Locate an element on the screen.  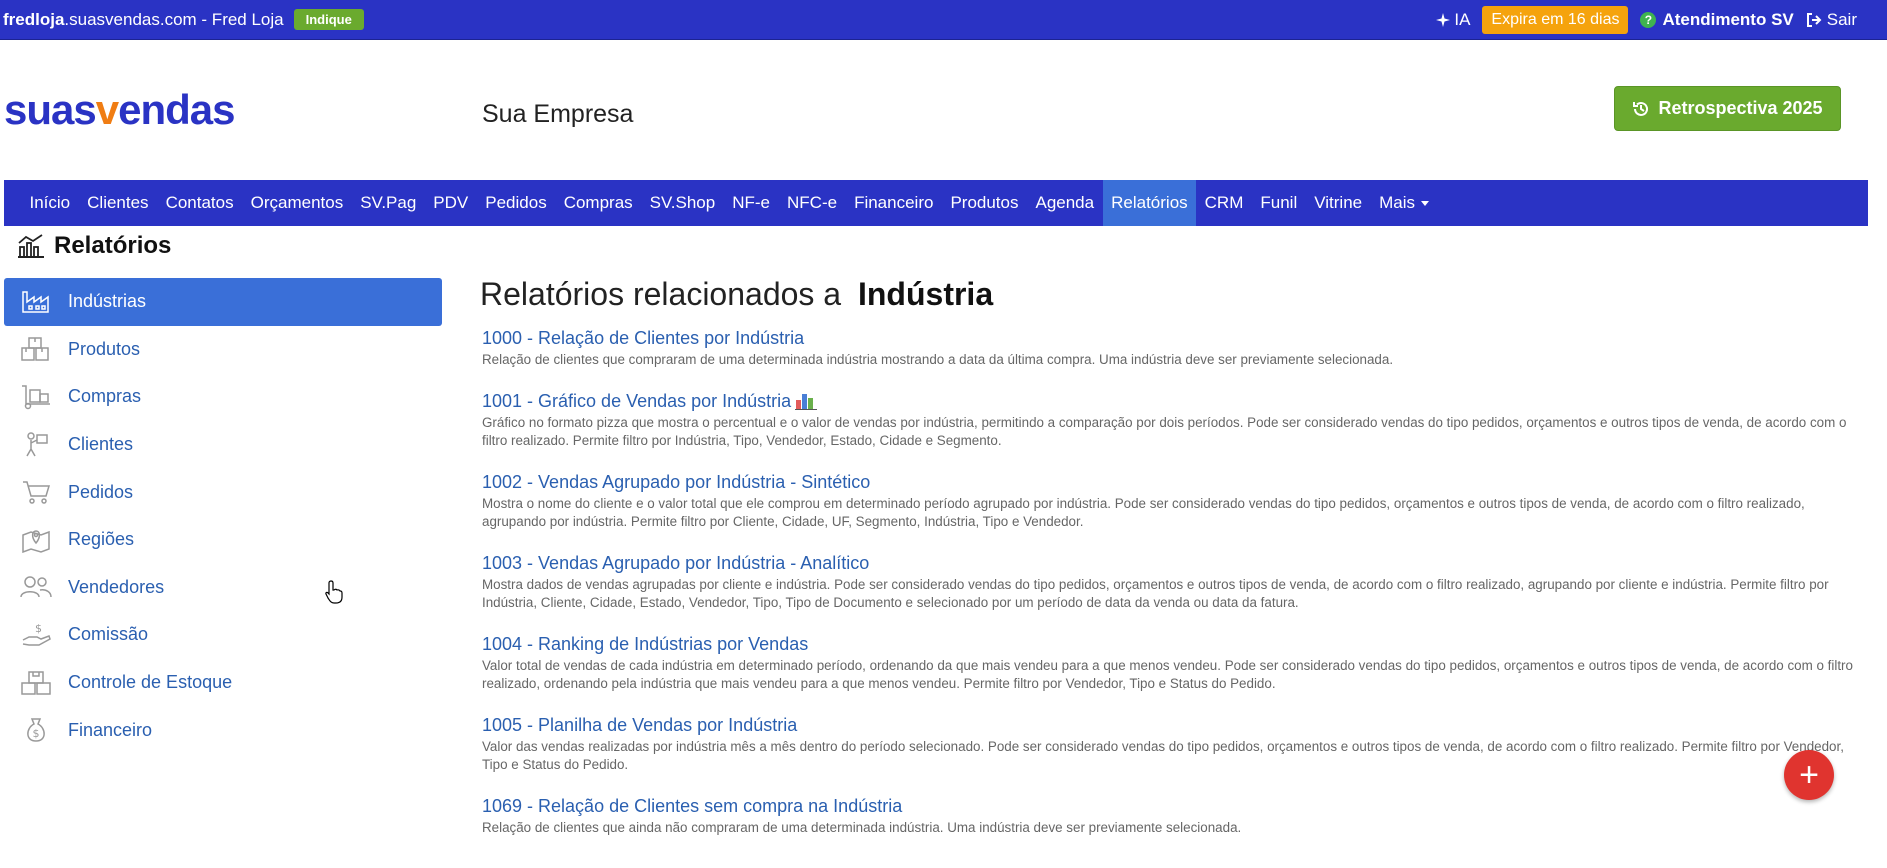
hand-dollar-icon: $ is located at coordinates (36, 635).